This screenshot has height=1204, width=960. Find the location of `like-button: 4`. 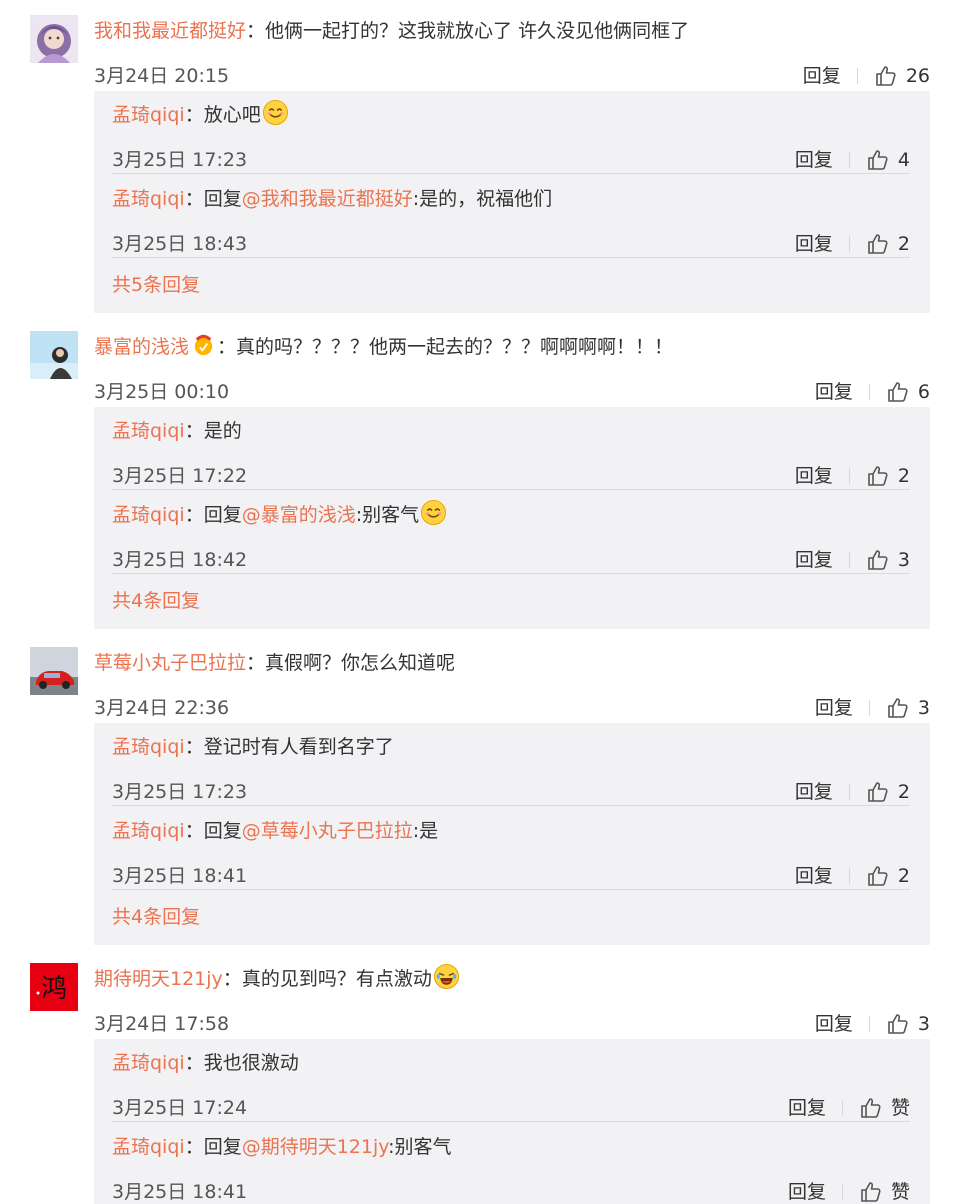

like-button: 4 is located at coordinates (888, 160).